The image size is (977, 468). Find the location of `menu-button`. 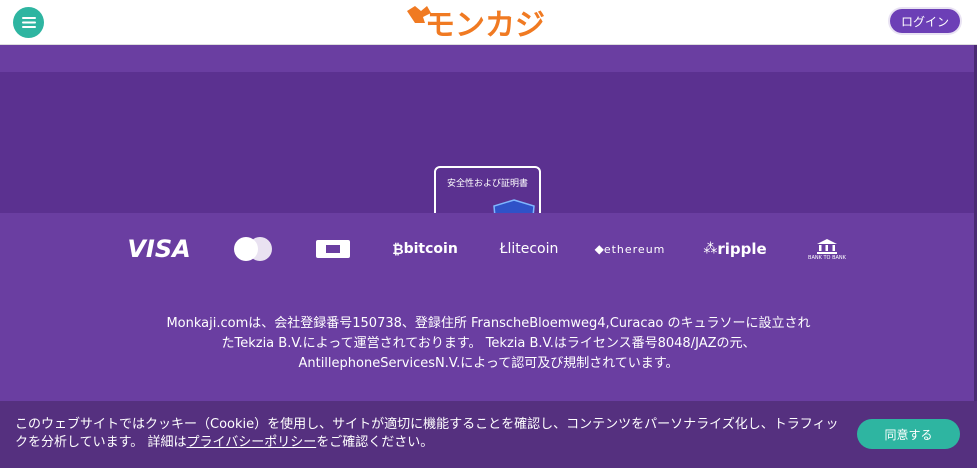

menu-button is located at coordinates (28, 22).